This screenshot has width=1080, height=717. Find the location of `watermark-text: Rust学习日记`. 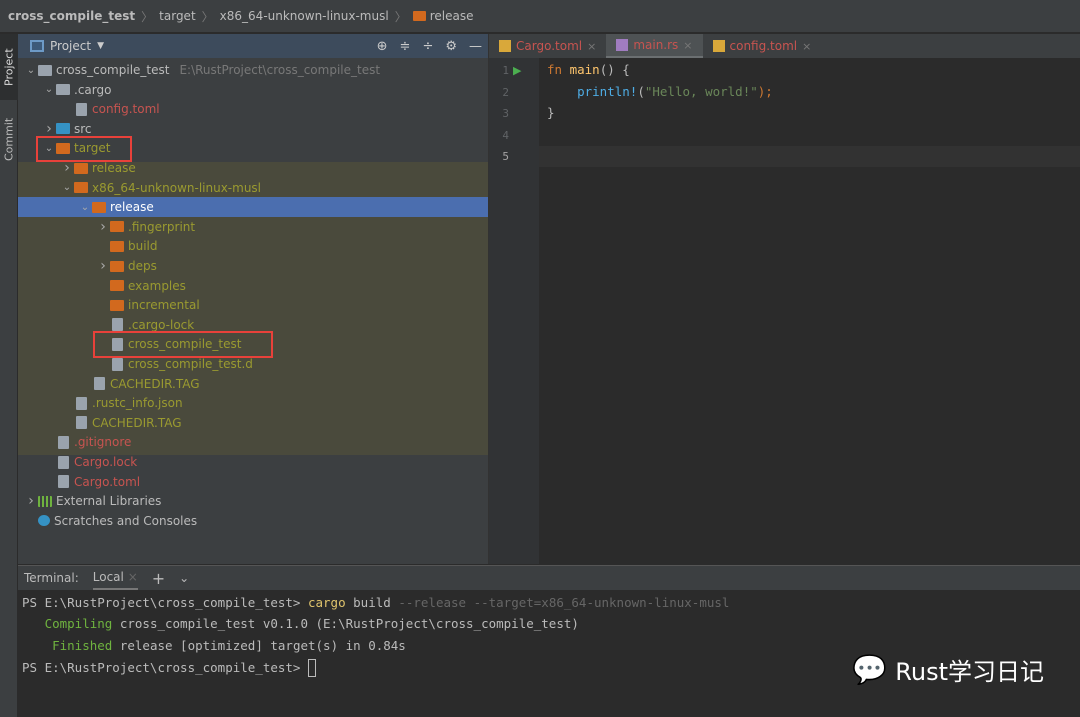

watermark-text: Rust学习日记 is located at coordinates (969, 672).